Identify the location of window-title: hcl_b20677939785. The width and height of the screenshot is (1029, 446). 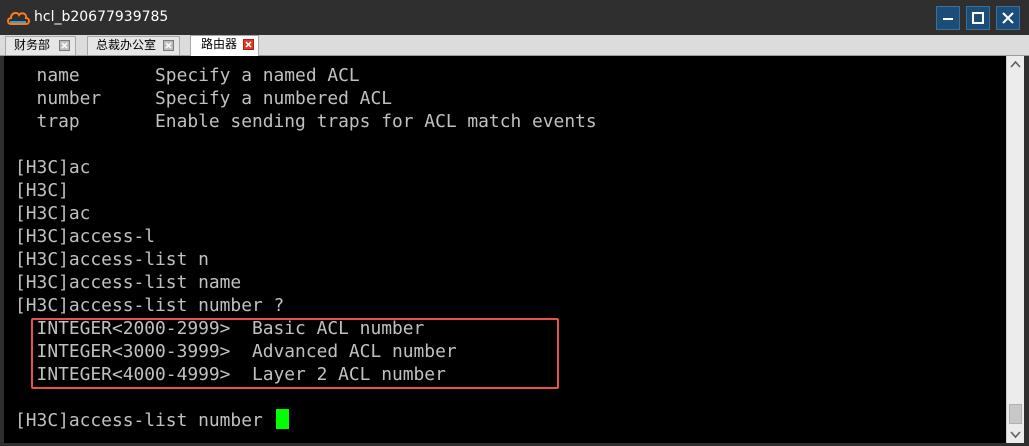
(101, 17).